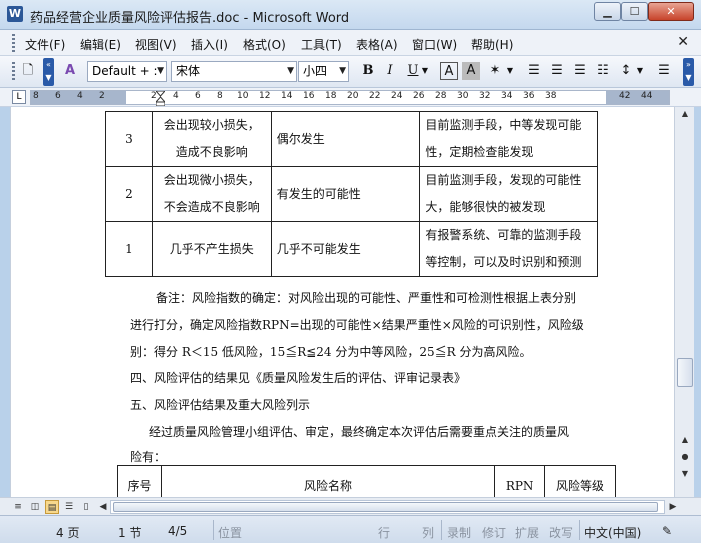 The width and height of the screenshot is (701, 543). What do you see at coordinates (561, 532) in the screenshot?
I see `status-overtype: 改写` at bounding box center [561, 532].